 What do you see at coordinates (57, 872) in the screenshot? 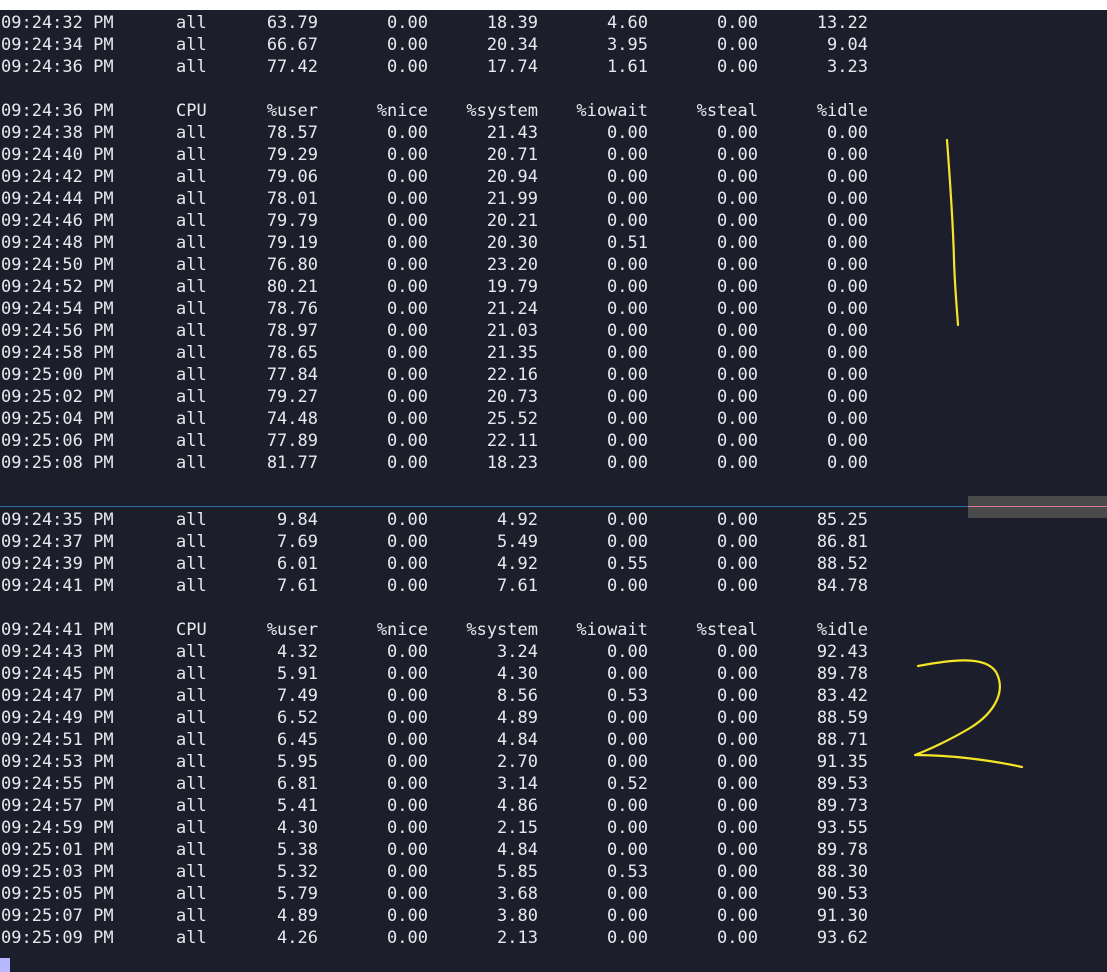
I see `time-cell: 09:25:03 PM` at bounding box center [57, 872].